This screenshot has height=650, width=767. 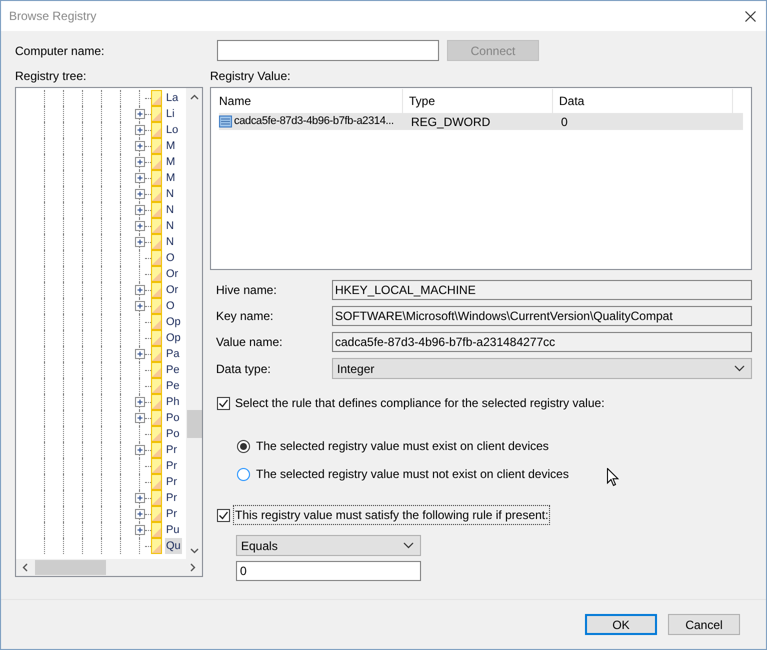 I want to click on scroll-right-icon, so click(x=193, y=567).